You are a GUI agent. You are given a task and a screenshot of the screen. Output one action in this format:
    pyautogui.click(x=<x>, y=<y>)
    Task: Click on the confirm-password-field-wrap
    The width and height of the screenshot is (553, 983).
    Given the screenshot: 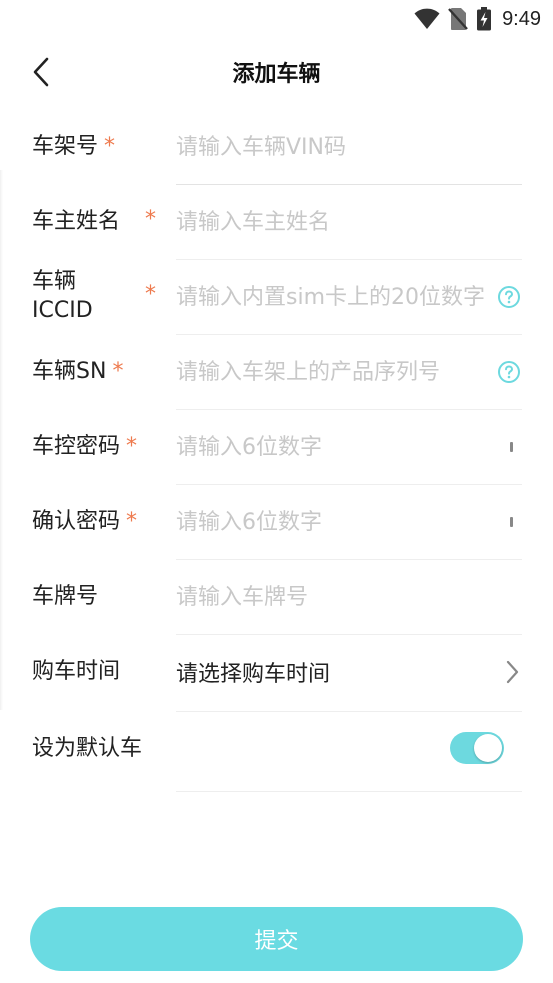 What is the action you would take?
    pyautogui.click(x=336, y=522)
    